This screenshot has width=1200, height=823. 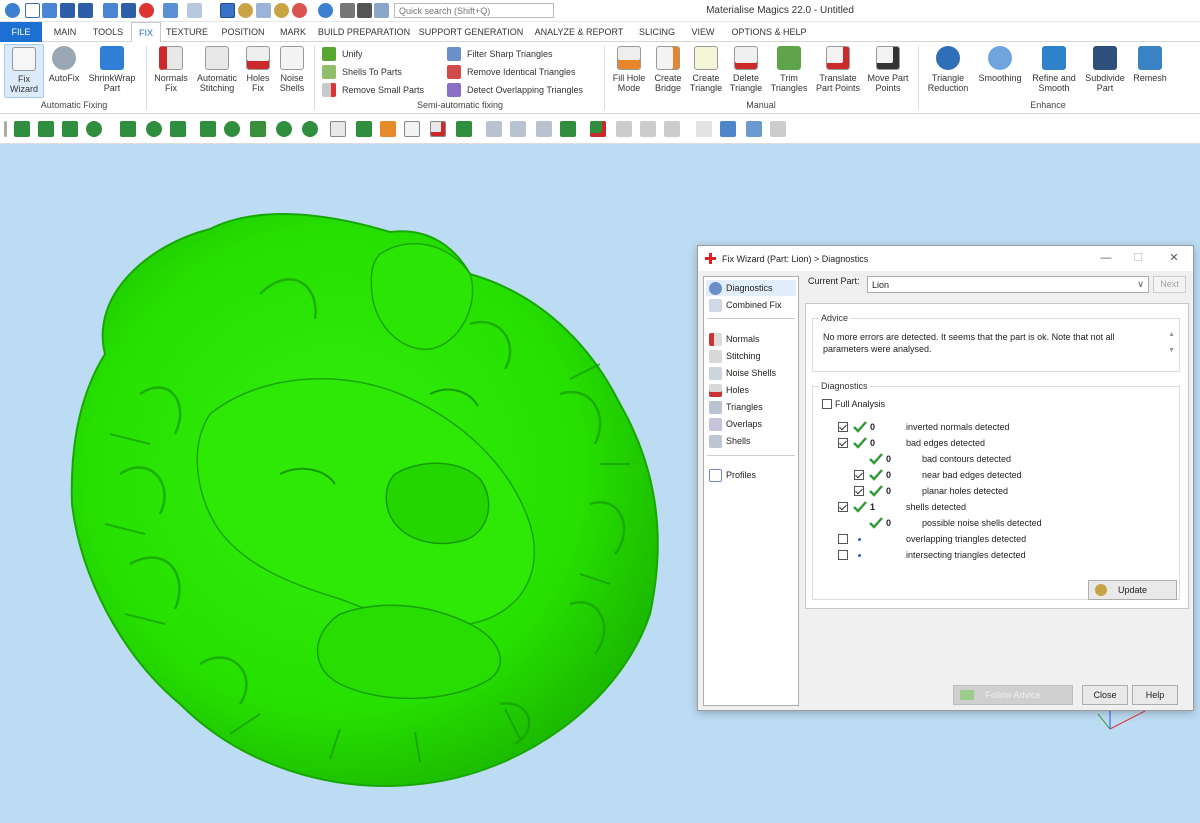 I want to click on open-file-icon, so click(x=49, y=10).